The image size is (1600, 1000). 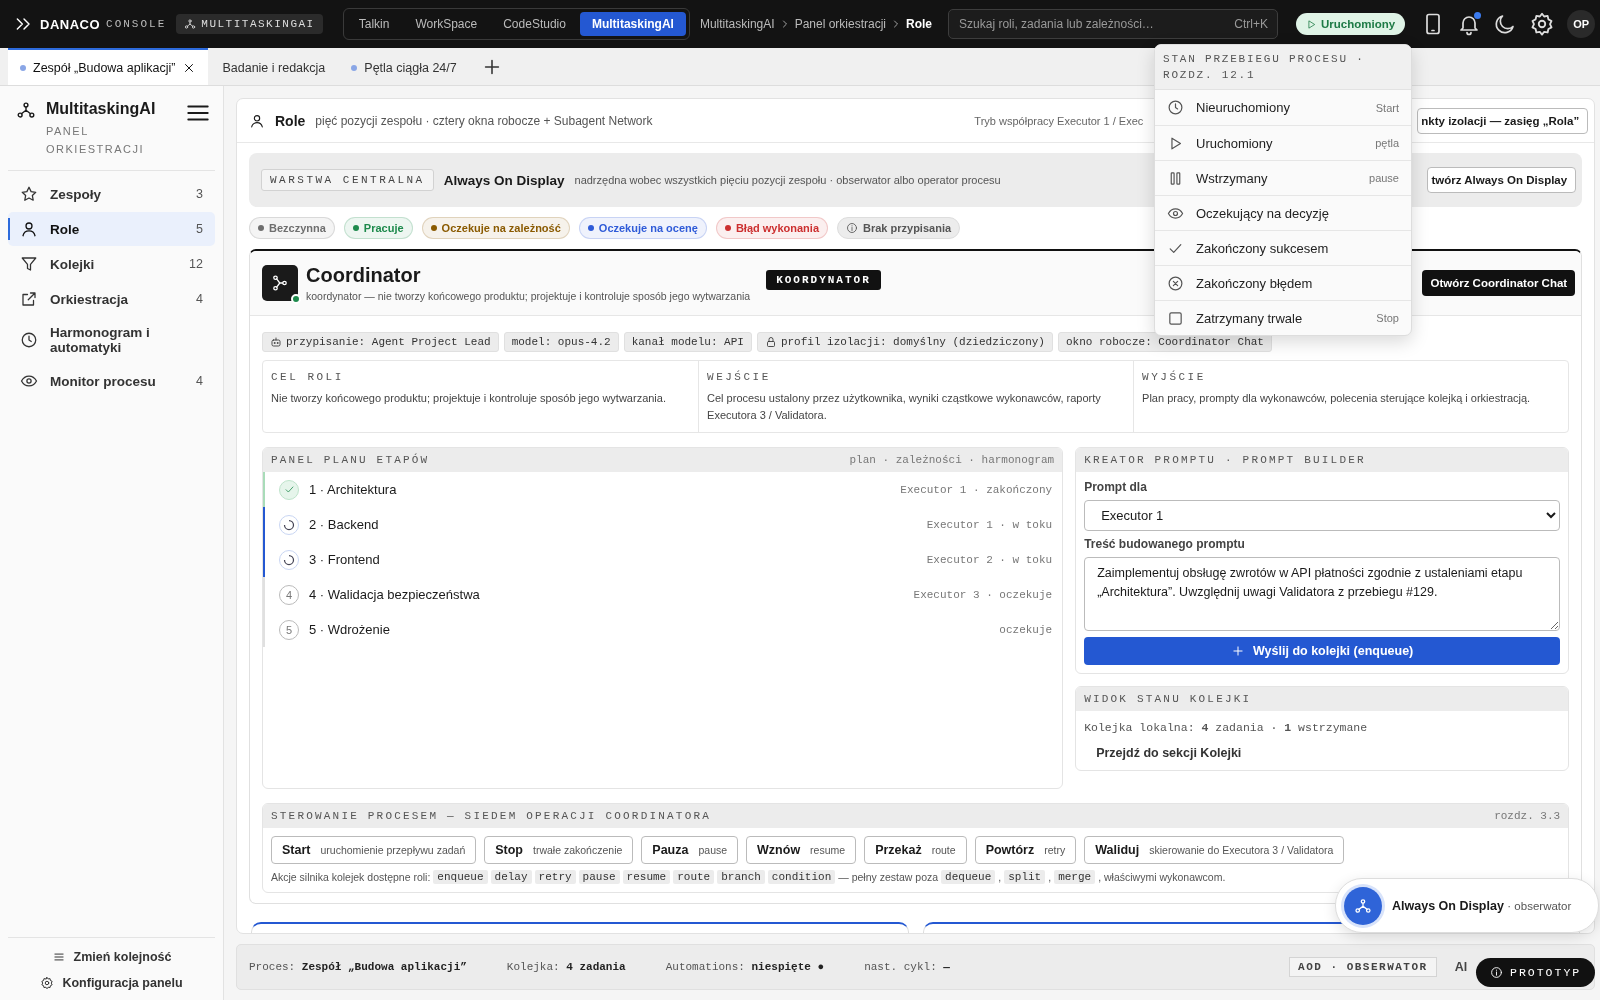 I want to click on stage-row: 4 4 · Walidacja bezpieczeństwa Executor 3 · oczekuje, so click(x=663, y=594).